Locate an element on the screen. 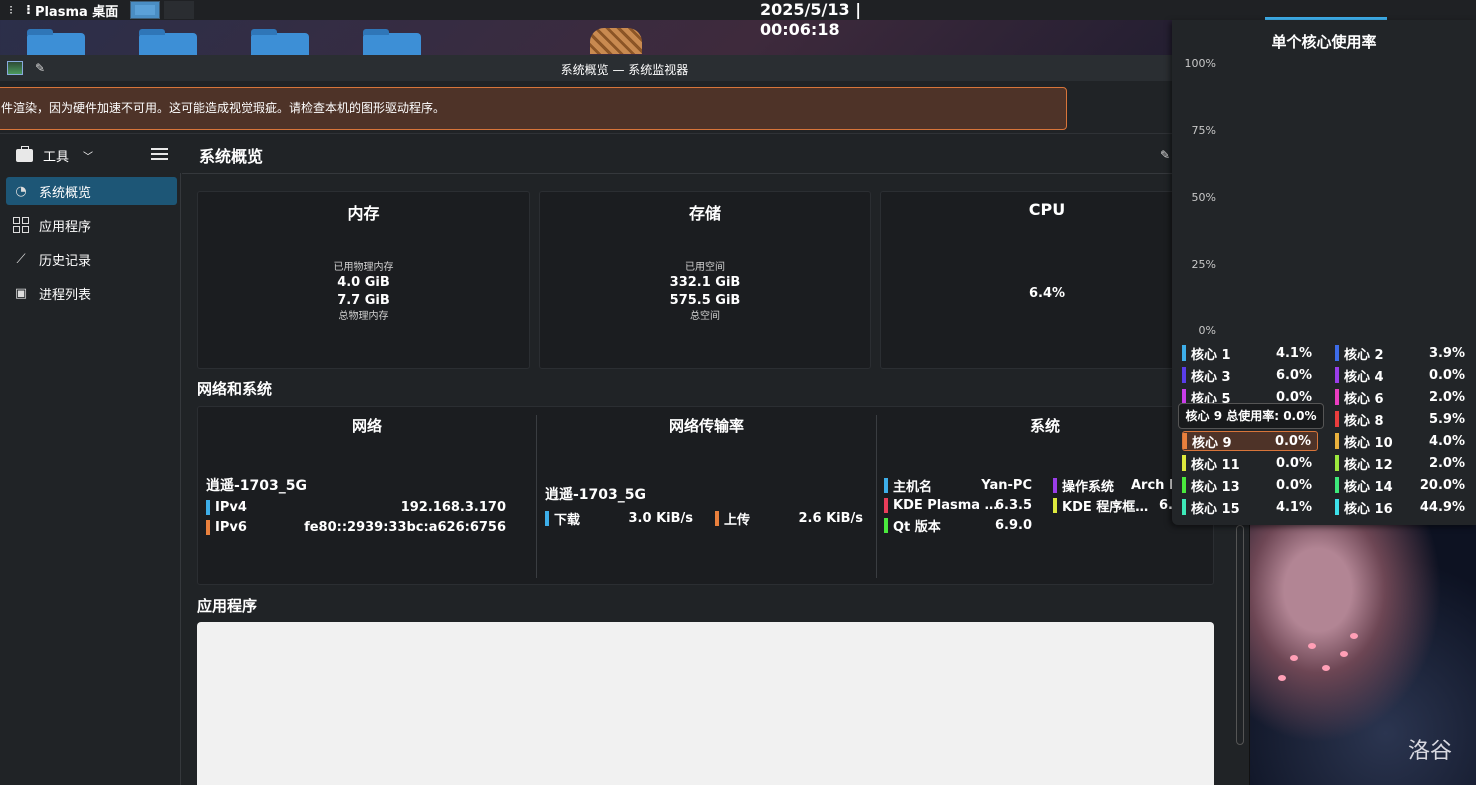 This screenshot has height=785, width=1476. applications-card is located at coordinates (705, 703).